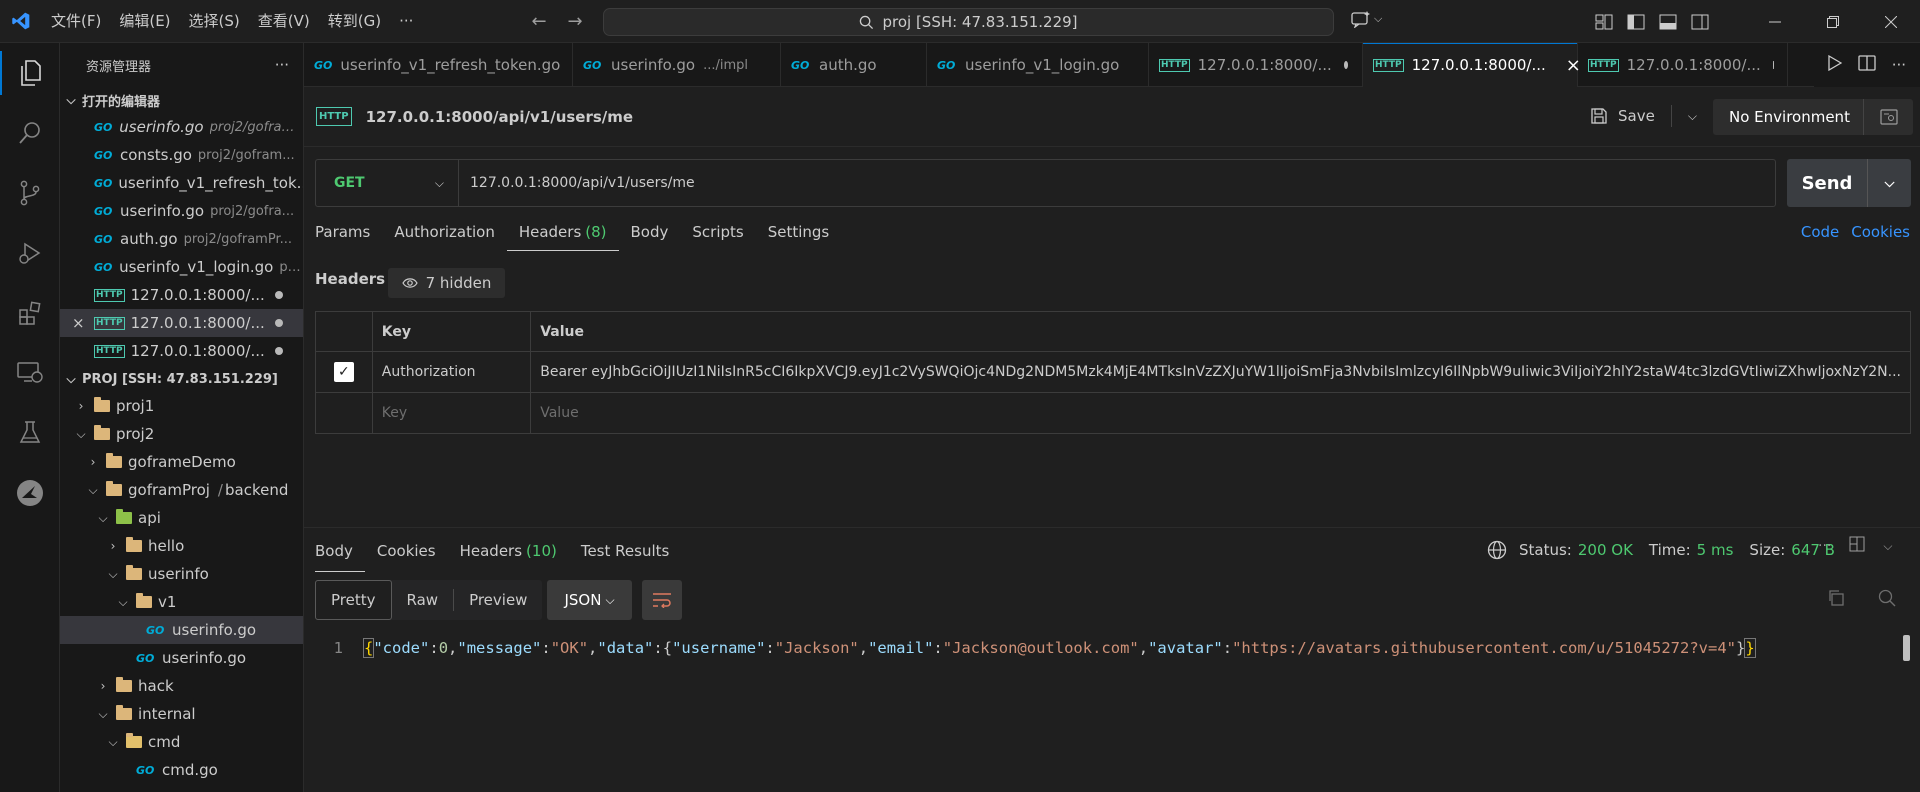 The height and width of the screenshot is (792, 1920). Describe the element at coordinates (662, 600) in the screenshot. I see `word-wrap-button` at that location.